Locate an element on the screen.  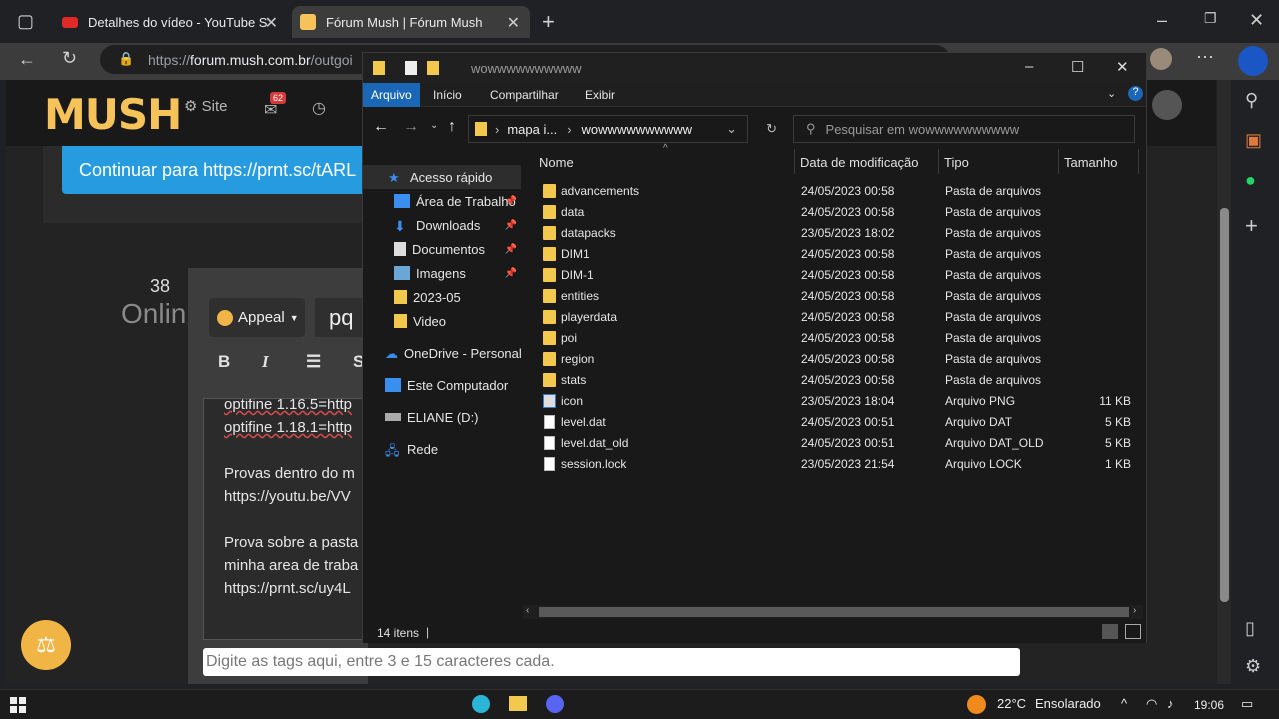
maximize-icon: ☐ is located at coordinates (1077, 67).